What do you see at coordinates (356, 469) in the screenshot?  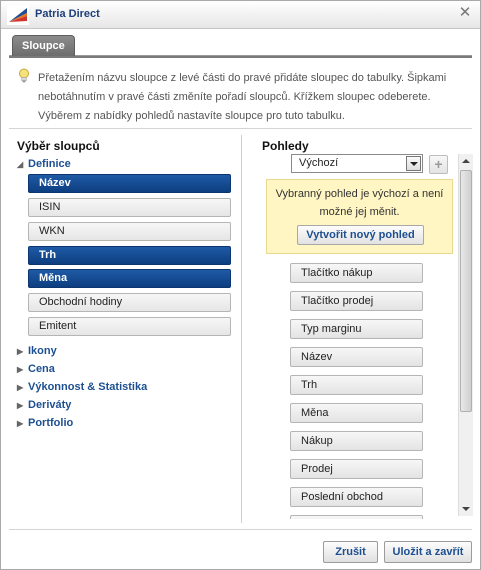 I see `view-column-prodej: Prodej` at bounding box center [356, 469].